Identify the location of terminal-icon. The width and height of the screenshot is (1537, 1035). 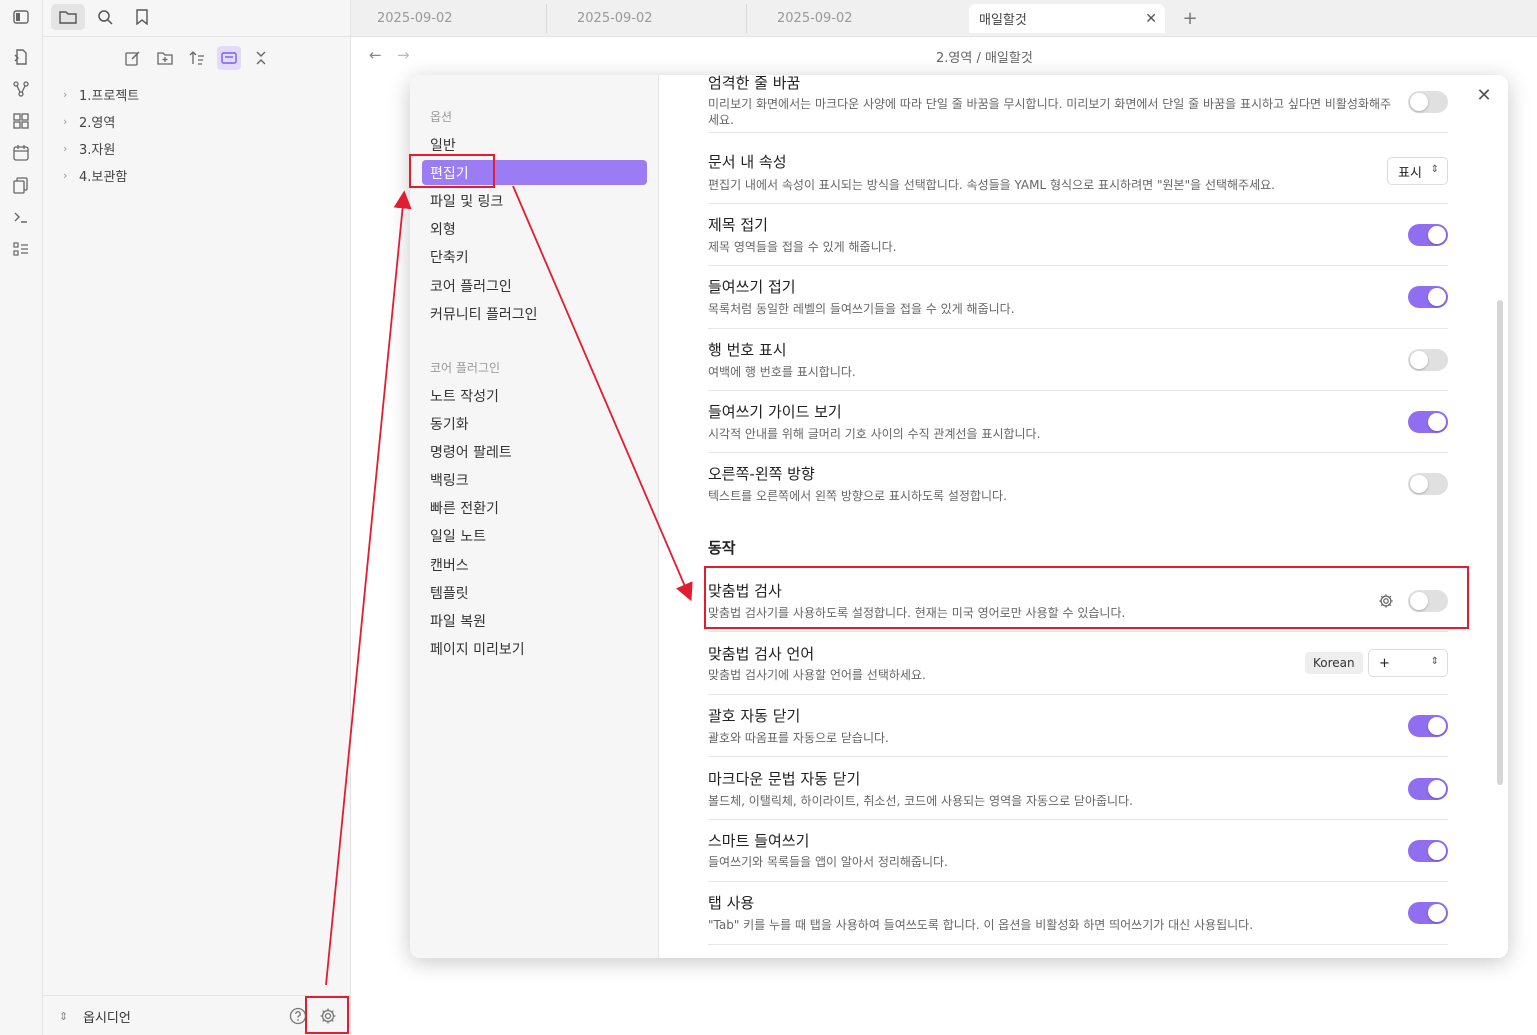
(21, 217).